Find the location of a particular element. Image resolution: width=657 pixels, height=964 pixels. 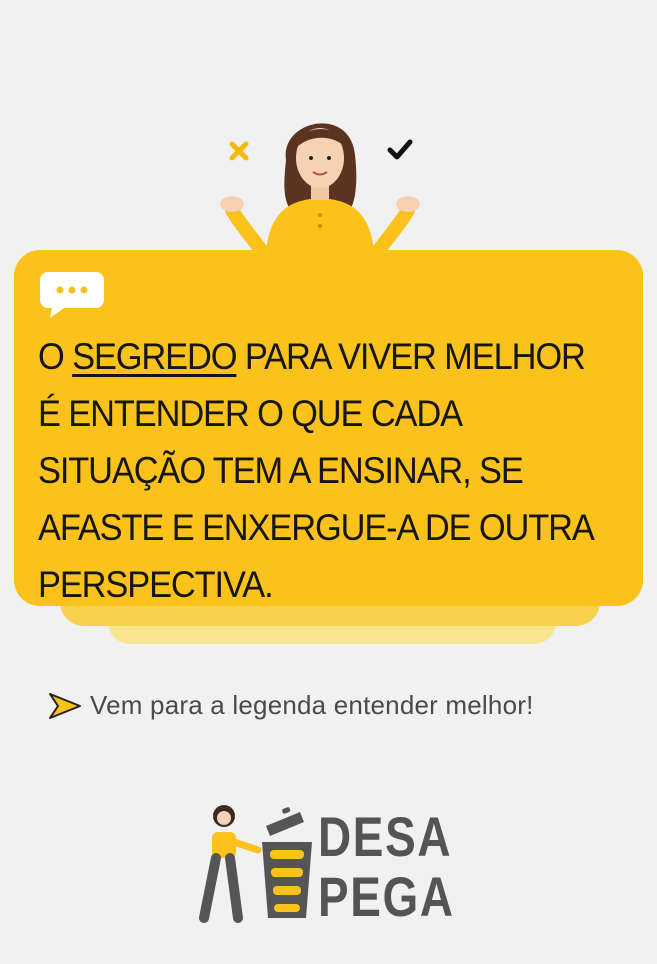

arrow-right-icon is located at coordinates (65, 705).